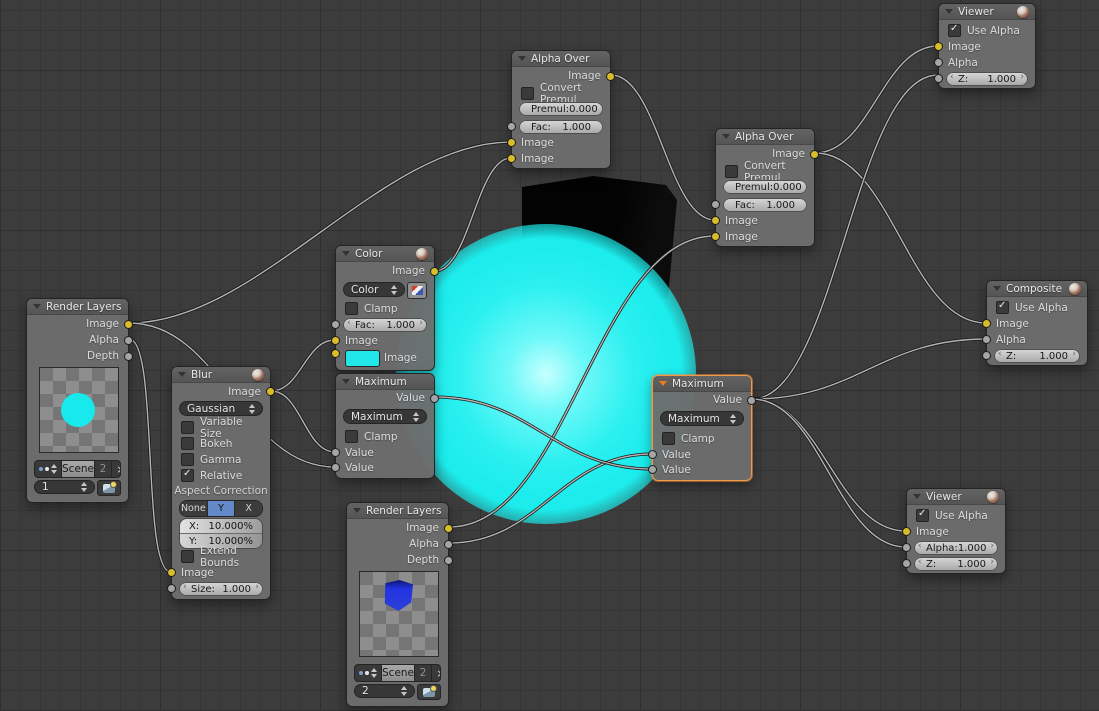 The image size is (1099, 711). What do you see at coordinates (436, 673) in the screenshot?
I see `unlink-button: ×` at bounding box center [436, 673].